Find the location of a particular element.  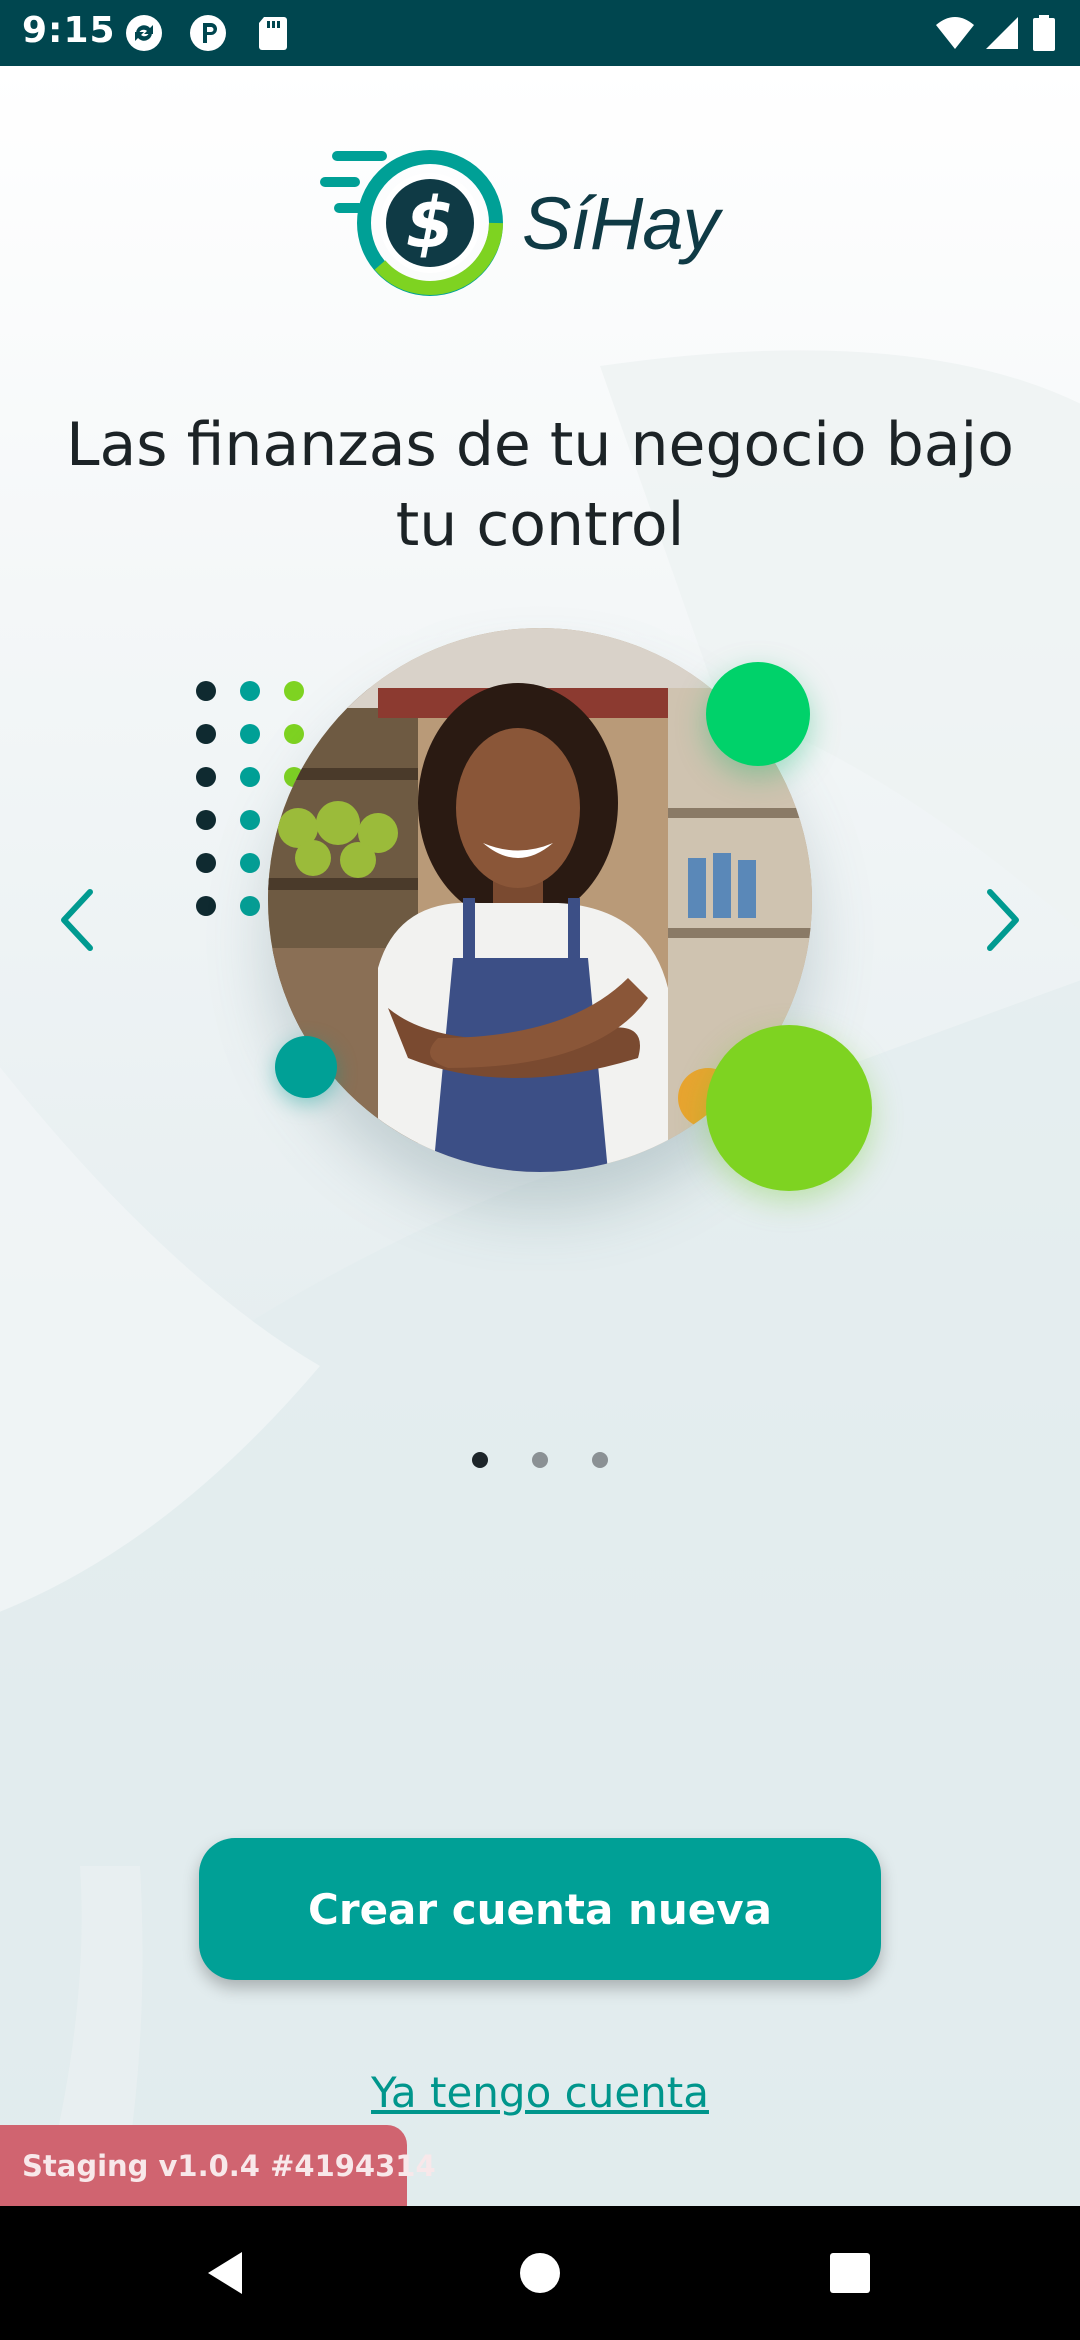

staging-version-badge: Staging v1.0.4 #4194314 is located at coordinates (218, 2166).